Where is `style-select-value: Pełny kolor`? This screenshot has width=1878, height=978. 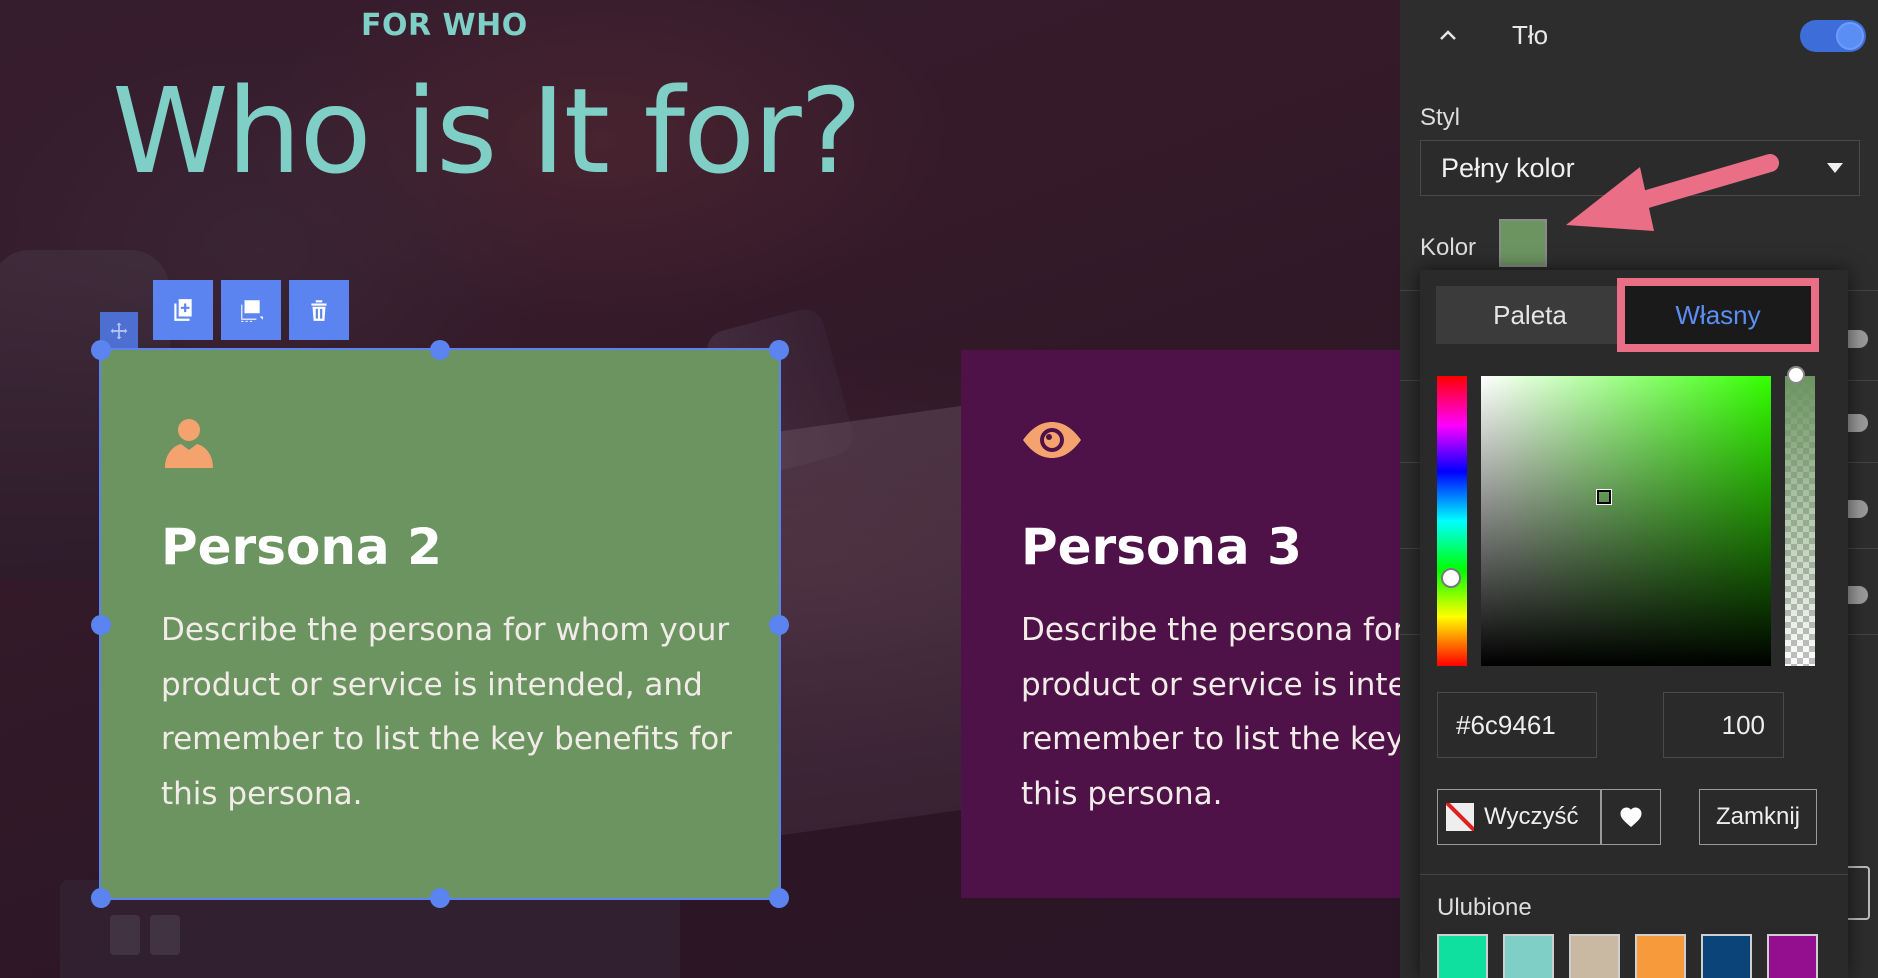 style-select-value: Pełny kolor is located at coordinates (1508, 168).